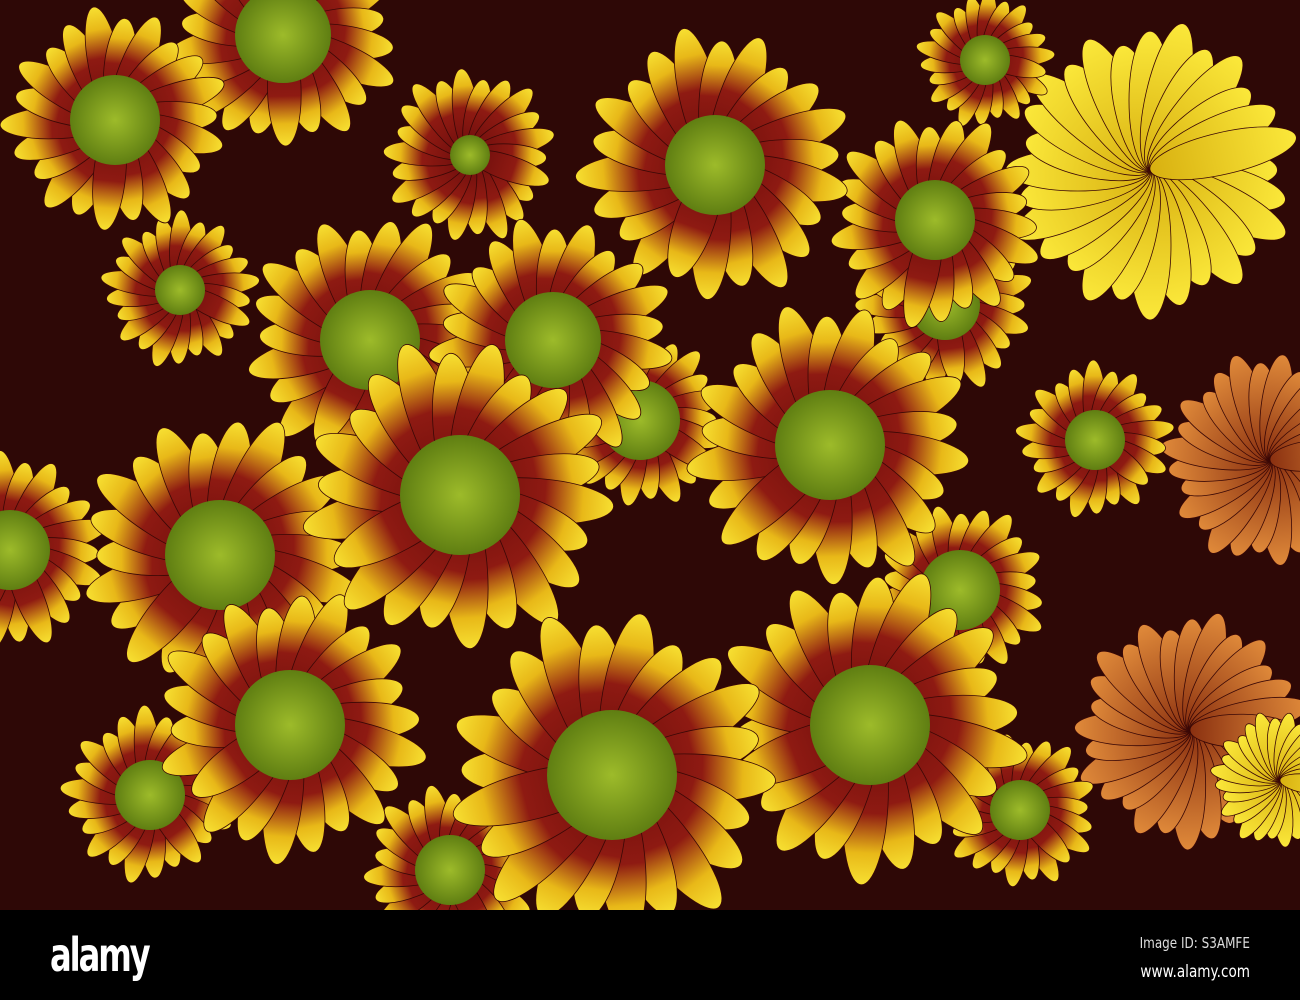 The height and width of the screenshot is (1000, 1300). Describe the element at coordinates (1195, 972) in the screenshot. I see `site-url: www.alamy.com` at that location.